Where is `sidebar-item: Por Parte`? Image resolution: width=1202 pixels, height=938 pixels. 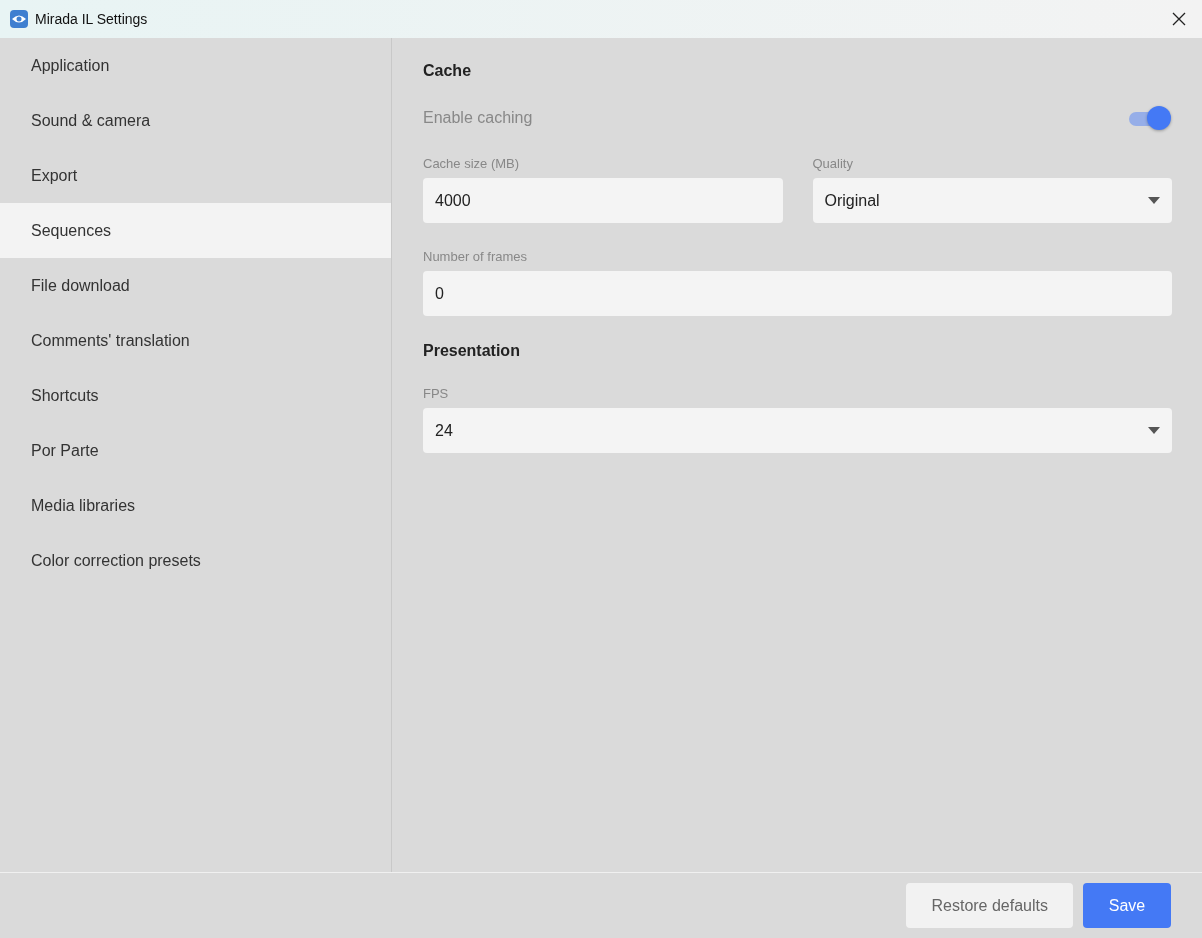 sidebar-item: Por Parte is located at coordinates (195, 450).